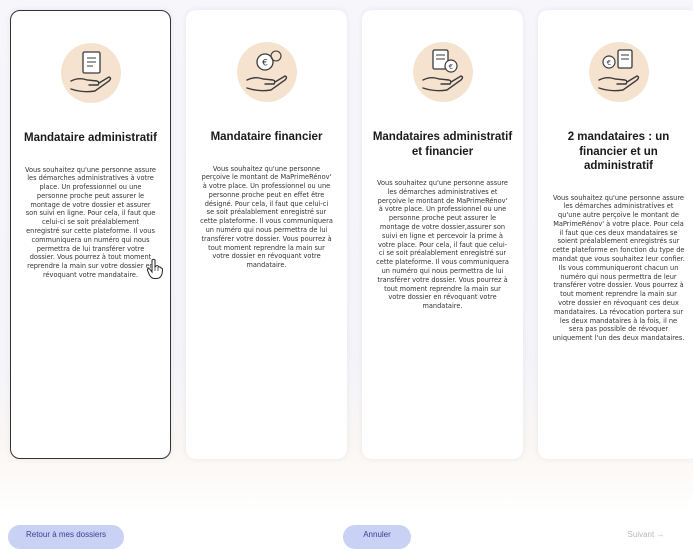 The height and width of the screenshot is (549, 693). Describe the element at coordinates (90, 73) in the screenshot. I see `document-hand-icon` at that location.